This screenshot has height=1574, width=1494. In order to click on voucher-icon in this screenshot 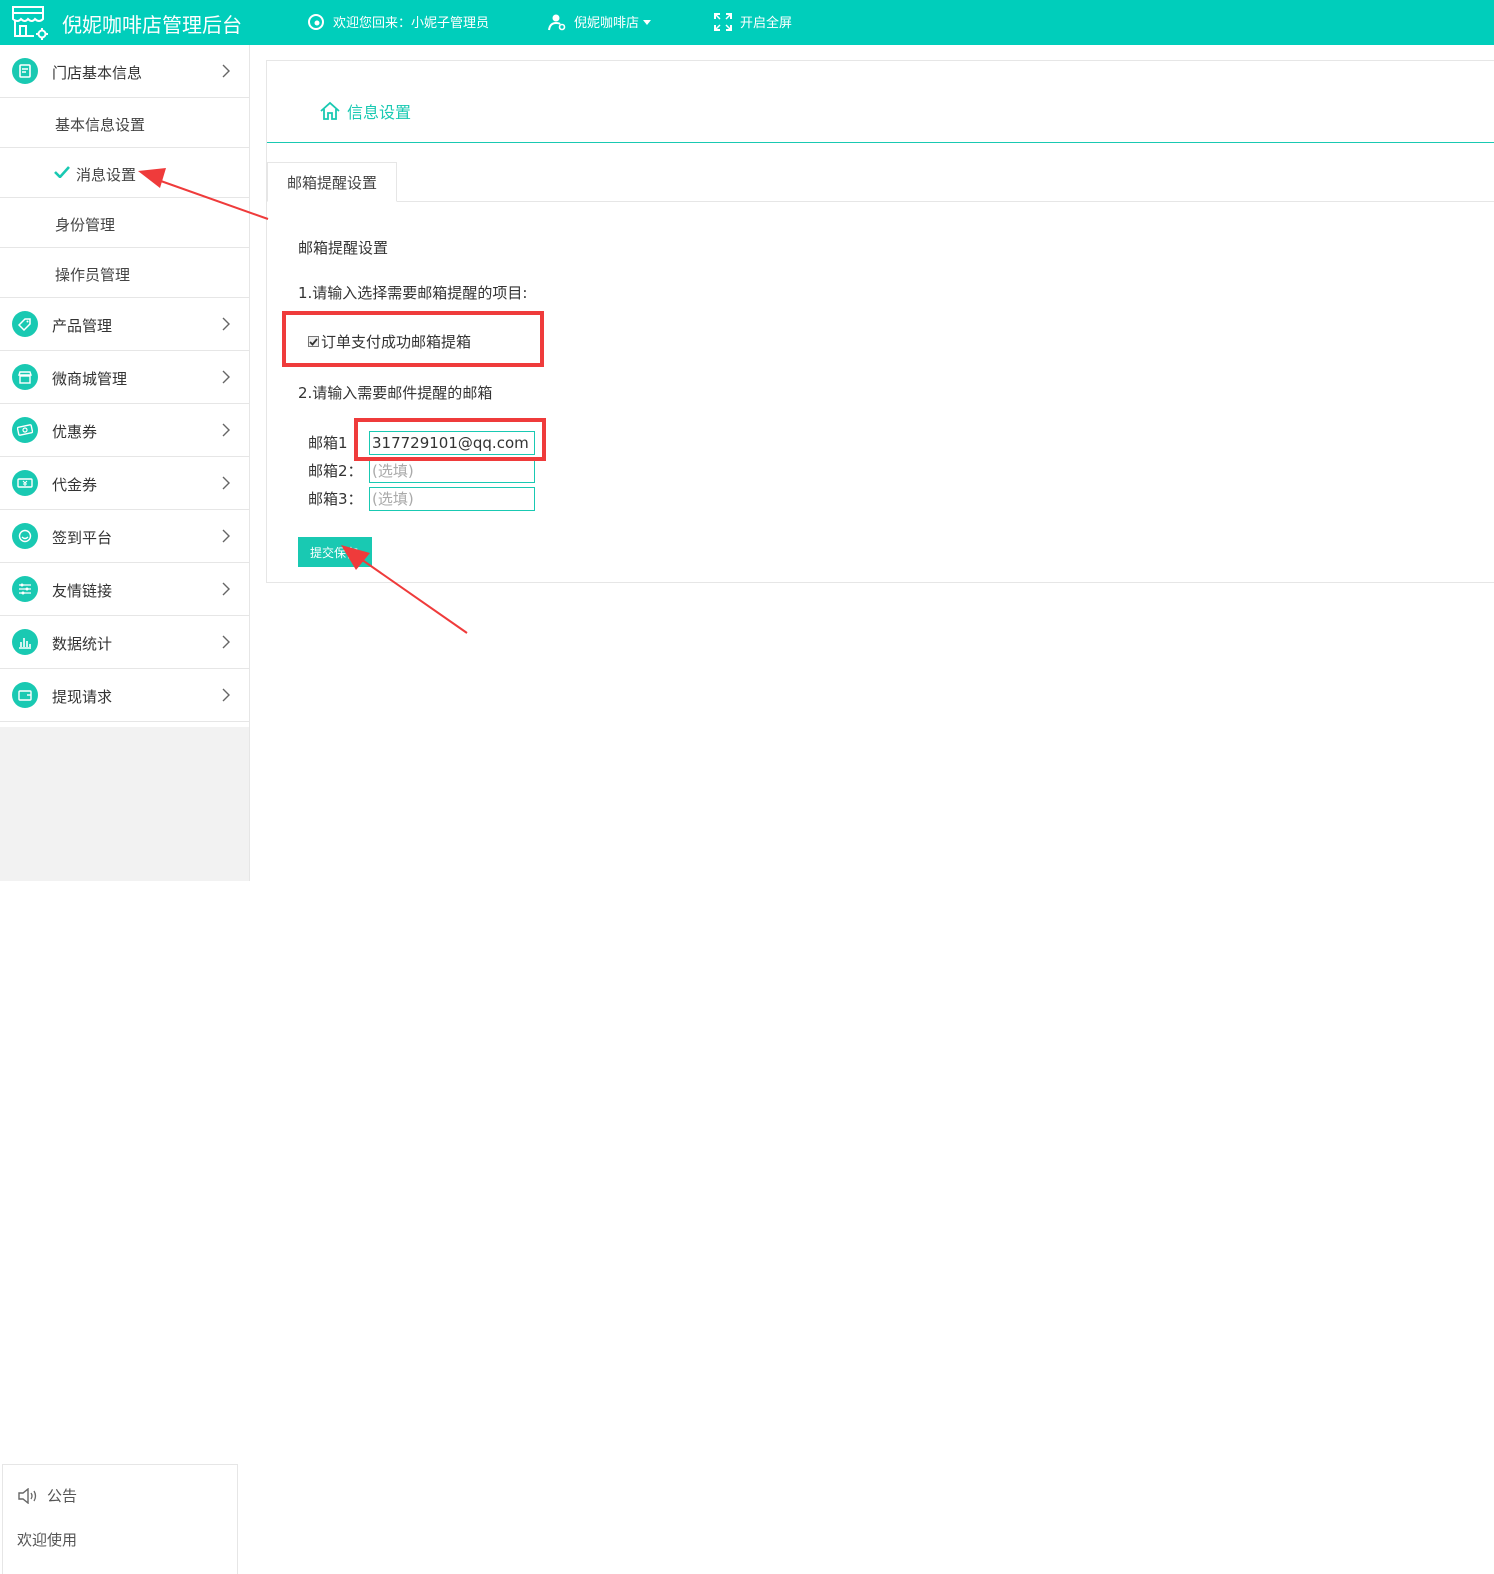, I will do `click(25, 483)`.